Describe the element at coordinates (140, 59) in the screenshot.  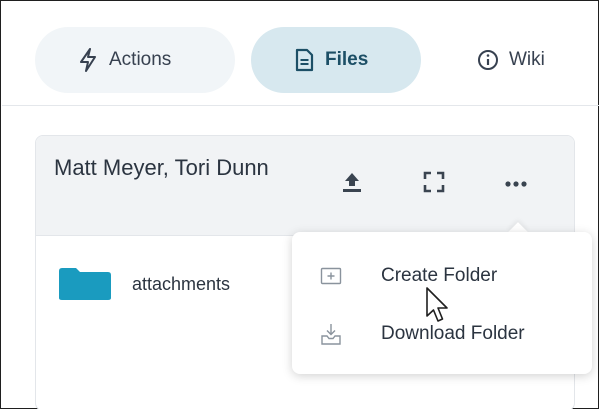
I see `tab-label: Actions` at that location.